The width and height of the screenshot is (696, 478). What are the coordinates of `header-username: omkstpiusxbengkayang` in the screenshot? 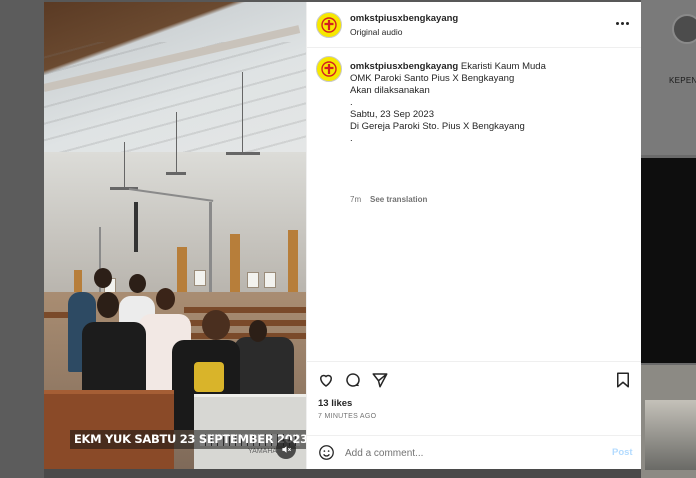 It's located at (404, 18).